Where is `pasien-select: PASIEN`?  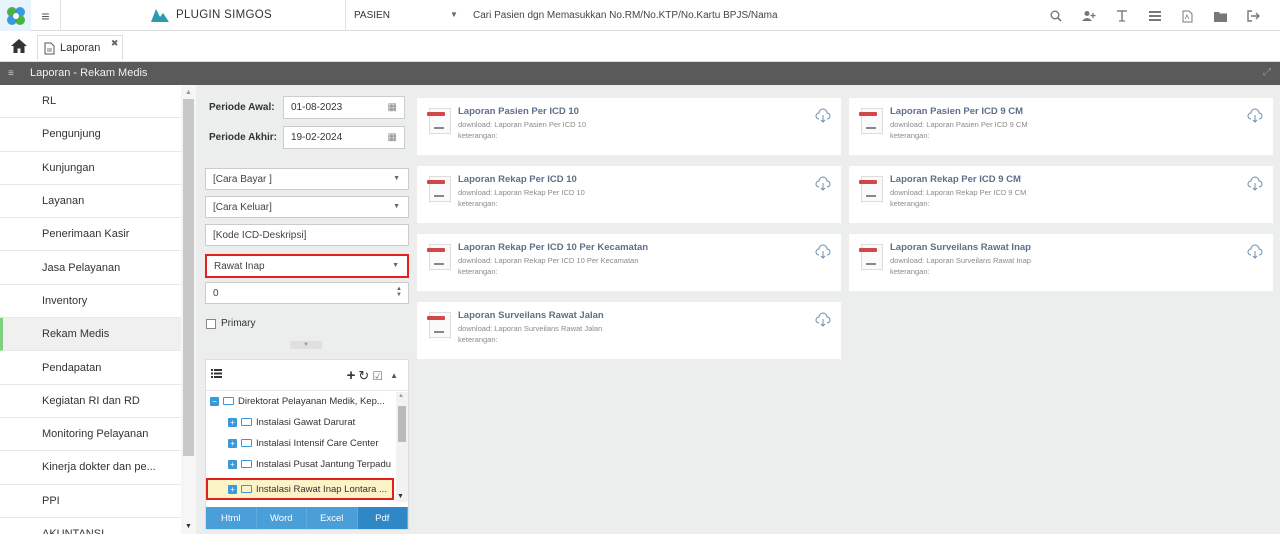 pasien-select: PASIEN is located at coordinates (372, 15).